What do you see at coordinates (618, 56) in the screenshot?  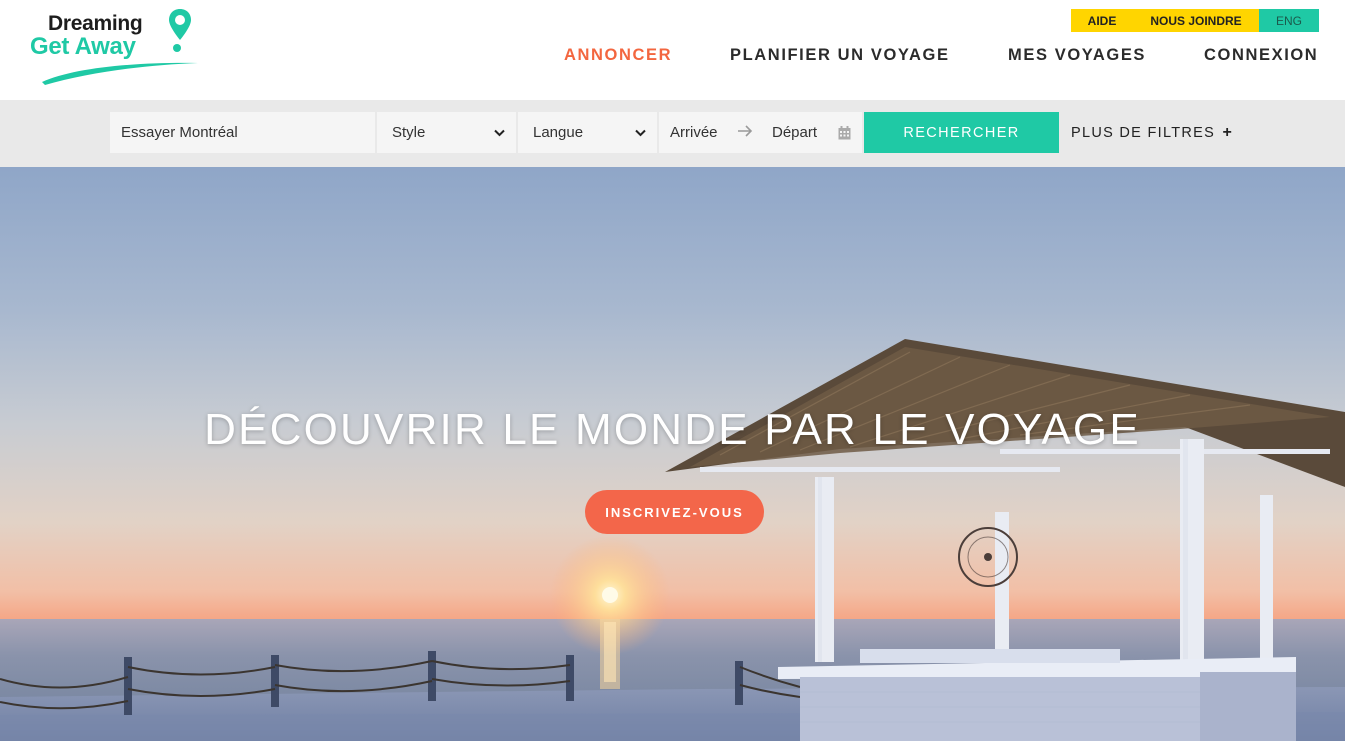 I see `nav-announce: ANNONCER` at bounding box center [618, 56].